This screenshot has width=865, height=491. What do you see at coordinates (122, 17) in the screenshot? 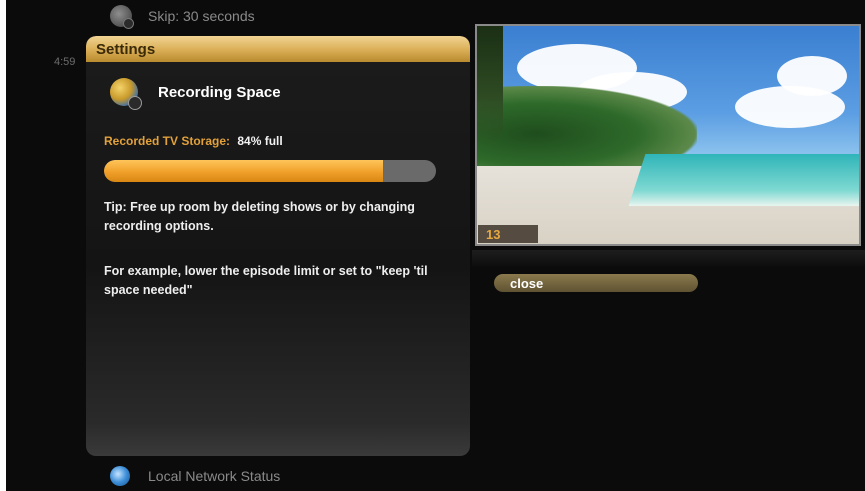
I see `skip-icon` at bounding box center [122, 17].